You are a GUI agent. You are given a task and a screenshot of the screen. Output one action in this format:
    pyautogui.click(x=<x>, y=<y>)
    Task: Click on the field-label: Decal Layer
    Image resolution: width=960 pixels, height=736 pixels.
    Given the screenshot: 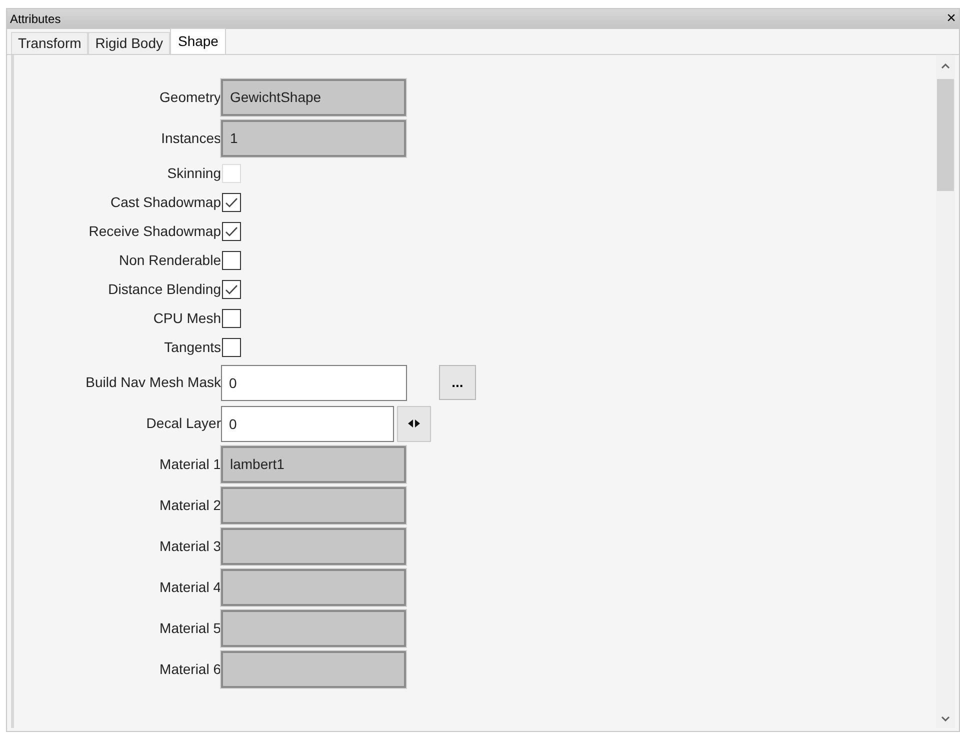 What is the action you would take?
    pyautogui.click(x=183, y=423)
    